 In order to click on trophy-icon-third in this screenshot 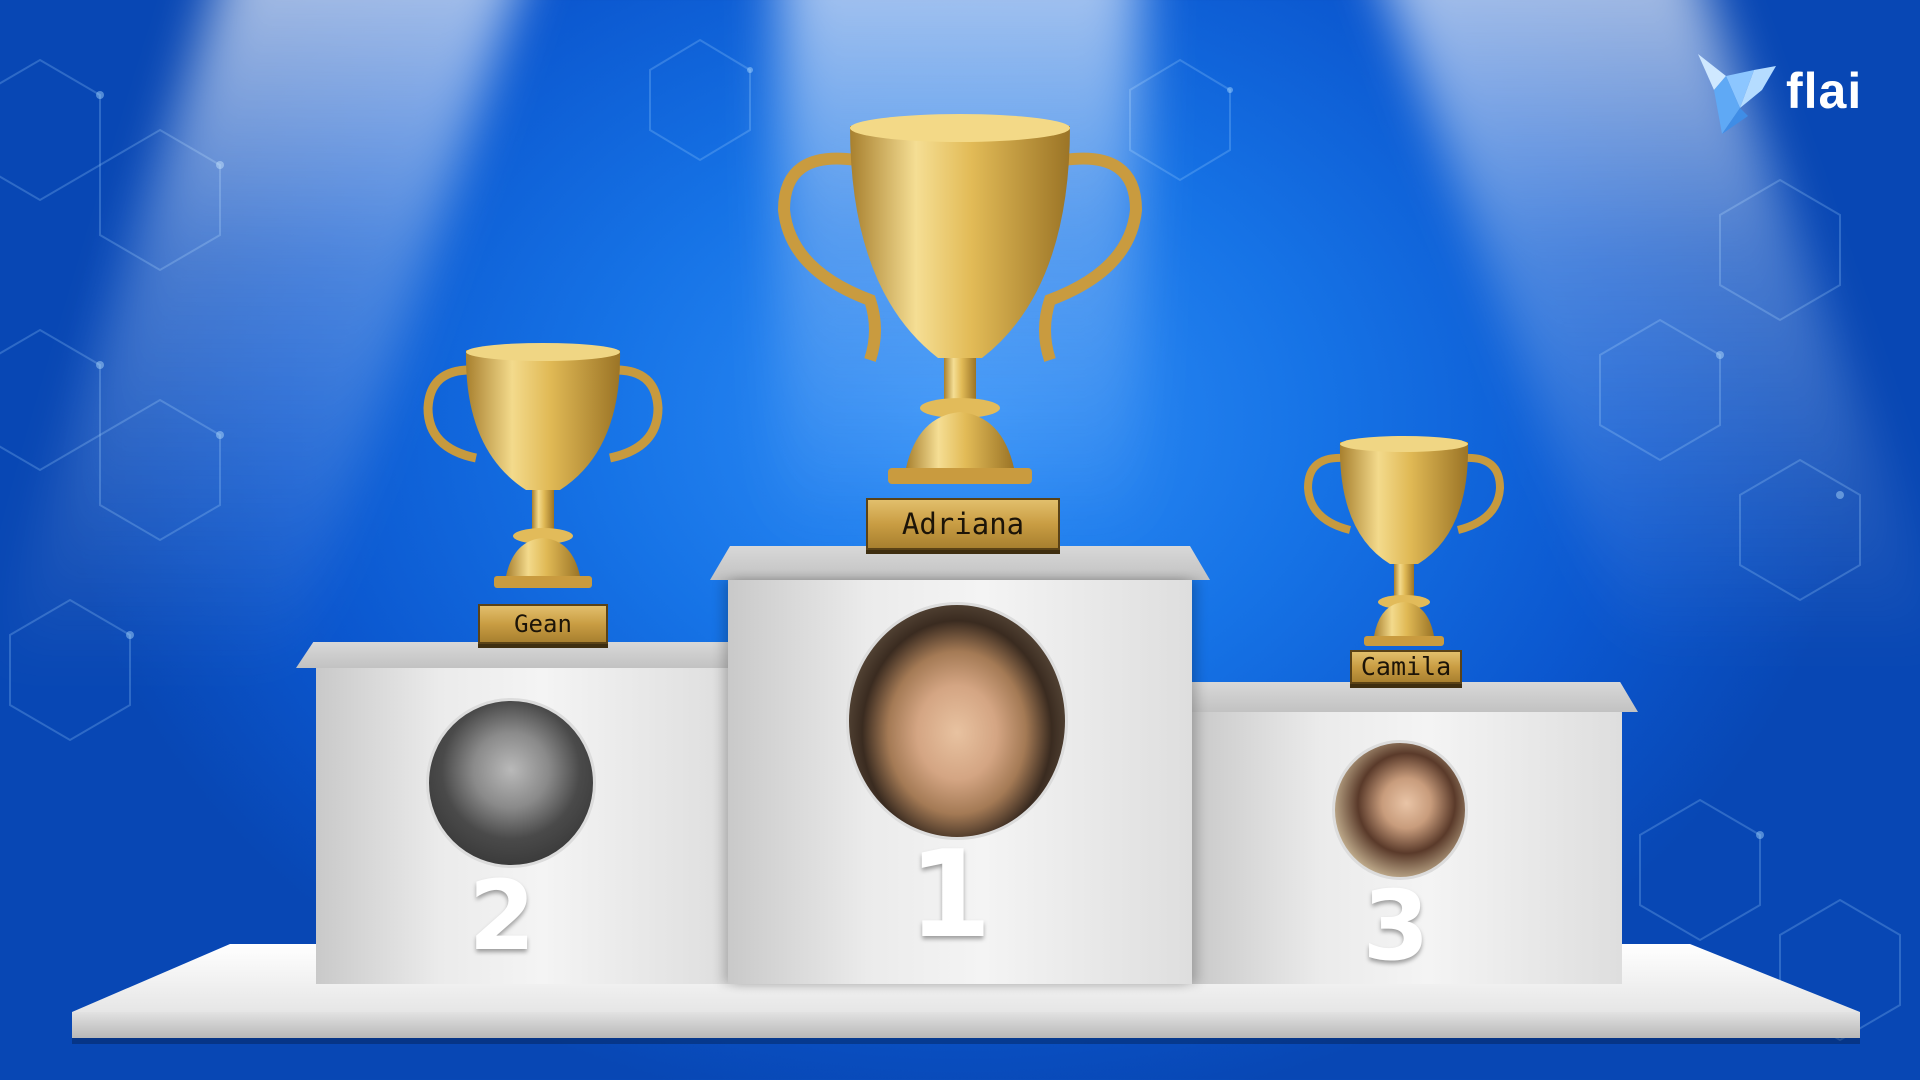, I will do `click(1404, 541)`.